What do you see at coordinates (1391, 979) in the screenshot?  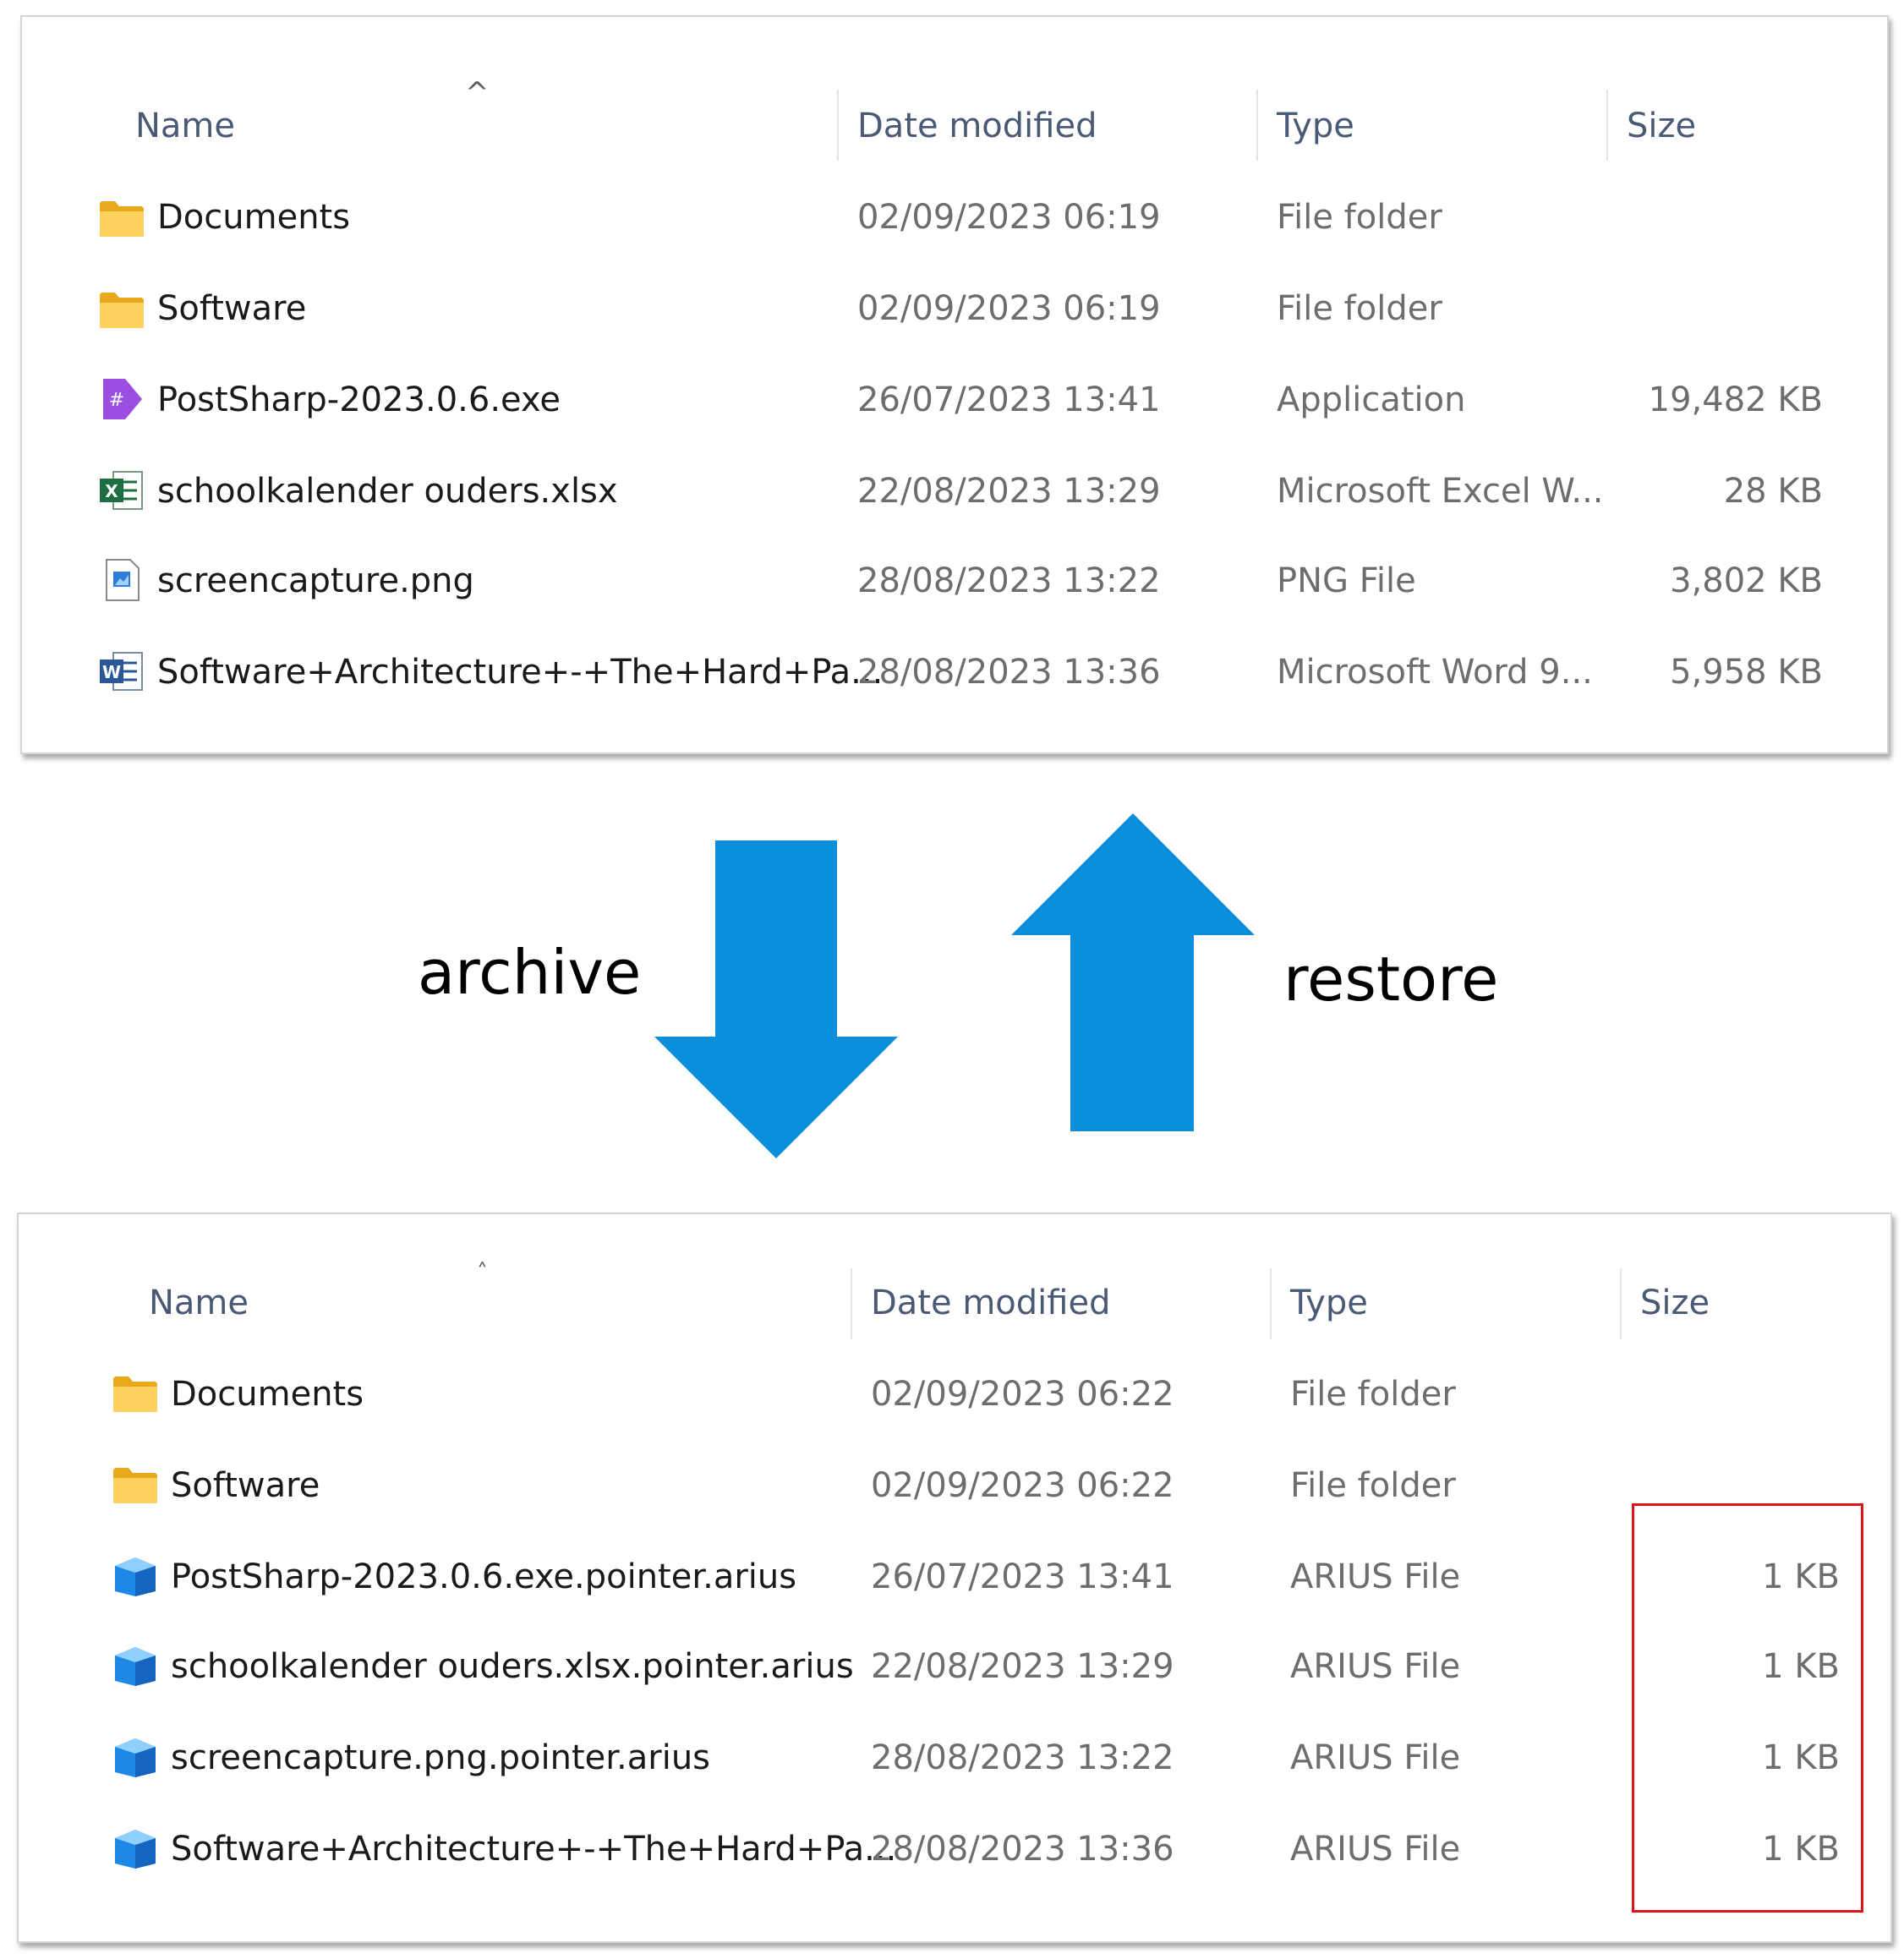 I see `restore-label: restore` at bounding box center [1391, 979].